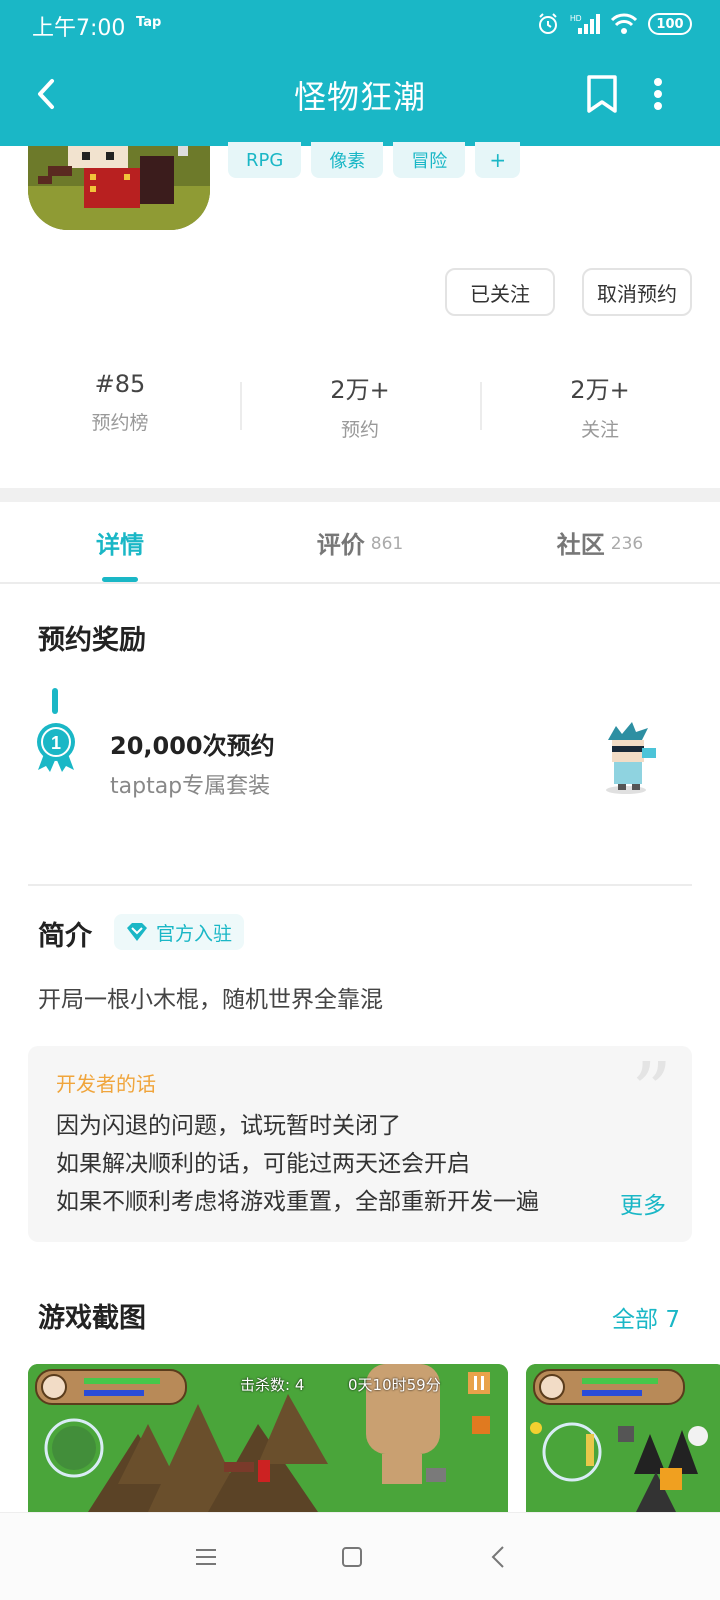 The image size is (720, 1600). I want to click on square-icon, so click(352, 1557).